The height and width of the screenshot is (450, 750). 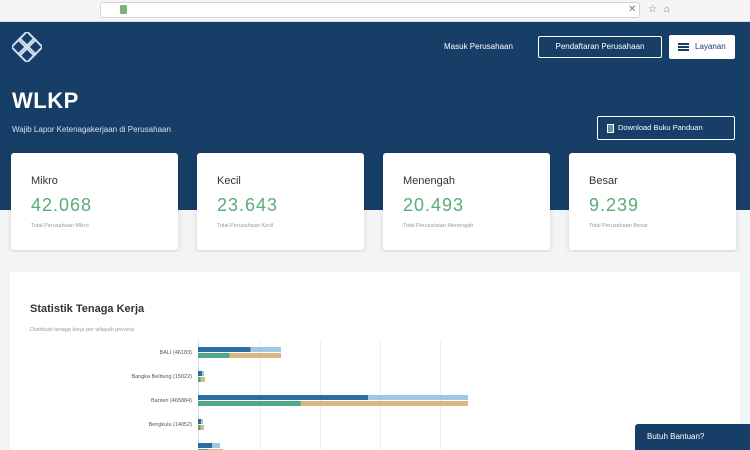 I want to click on nav-masuk-perusahaan: Masuk Perusahaan, so click(x=478, y=46).